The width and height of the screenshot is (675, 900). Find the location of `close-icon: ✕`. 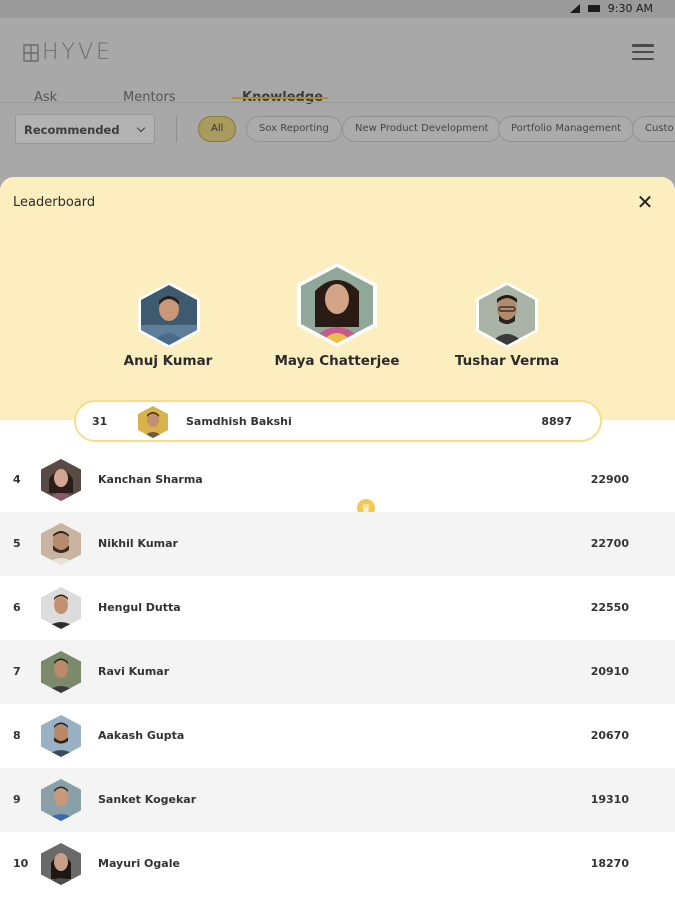

close-icon: ✕ is located at coordinates (645, 202).